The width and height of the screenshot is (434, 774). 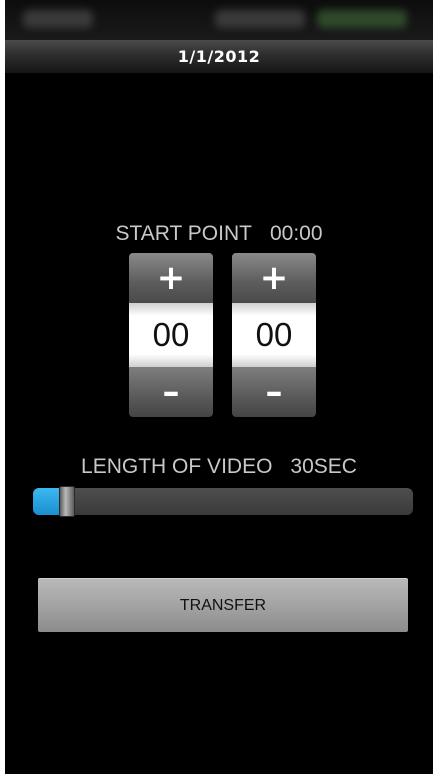 I want to click on minutes-stepper: + 00 –, so click(x=171, y=335).